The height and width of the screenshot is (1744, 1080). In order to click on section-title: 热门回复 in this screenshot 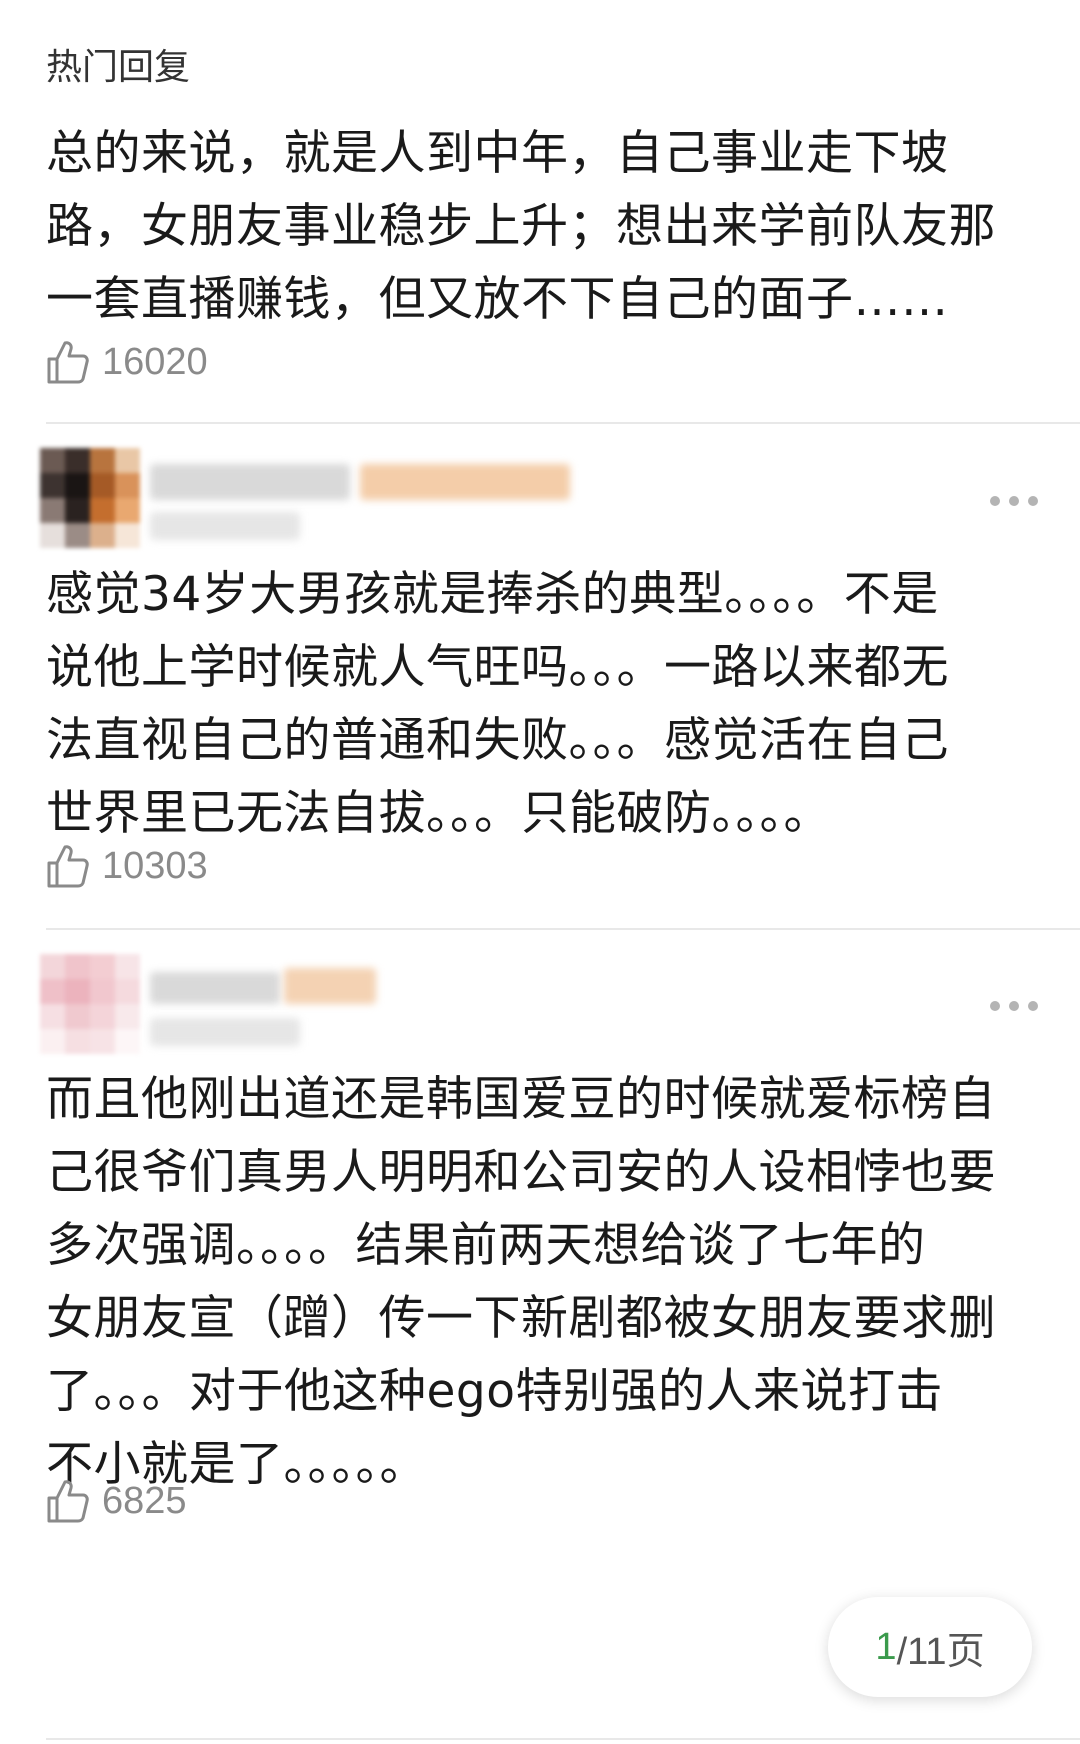, I will do `click(118, 67)`.